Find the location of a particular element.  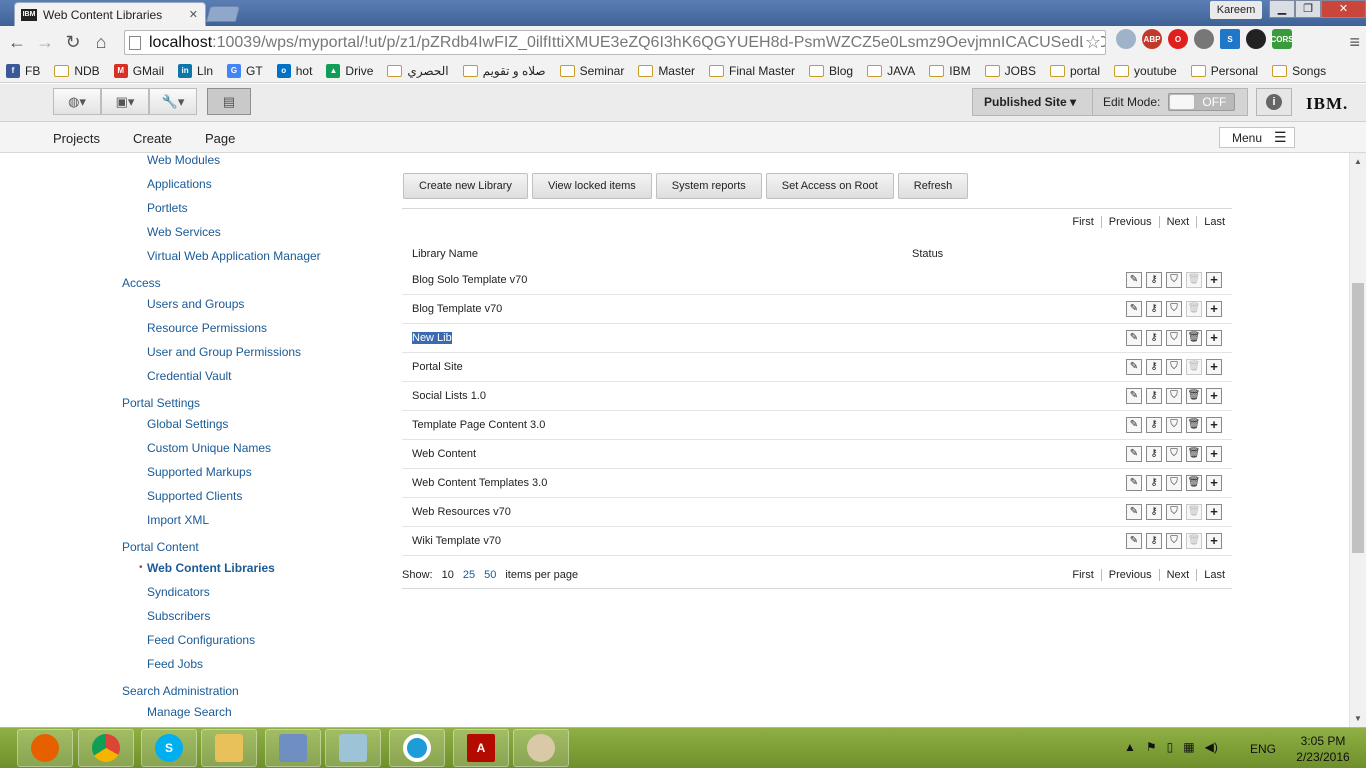

table-row: New Lib ✎ ⚷ ⛉ 🗑 + is located at coordinates (817, 338).